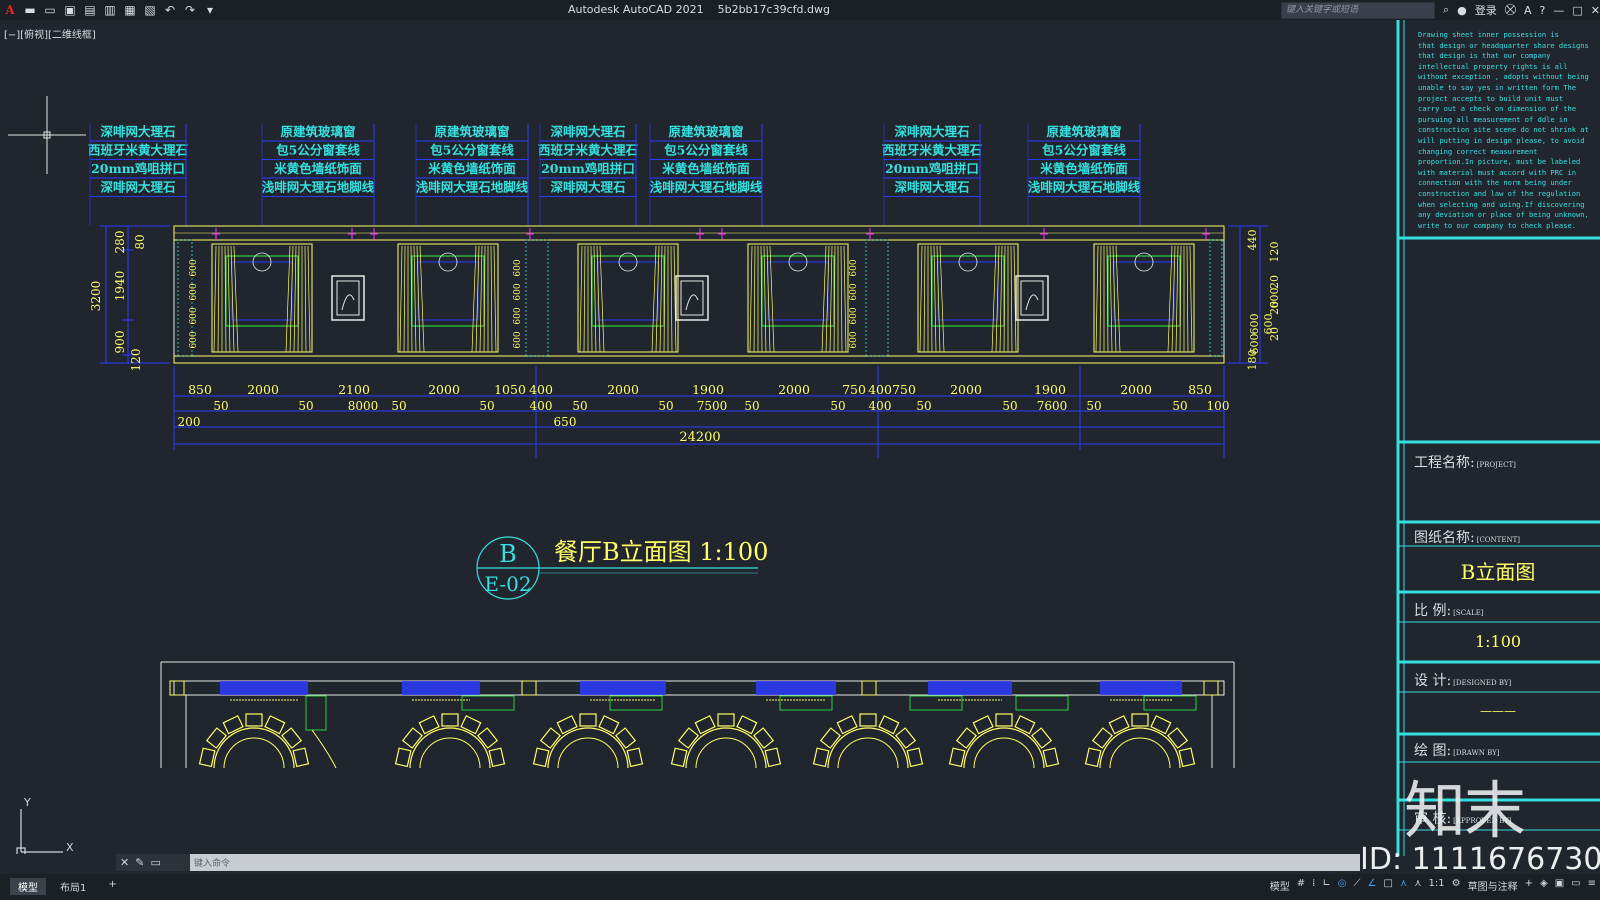 The width and height of the screenshot is (1600, 900). What do you see at coordinates (1493, 885) in the screenshot?
I see `workspace-button: 草图与注释` at bounding box center [1493, 885].